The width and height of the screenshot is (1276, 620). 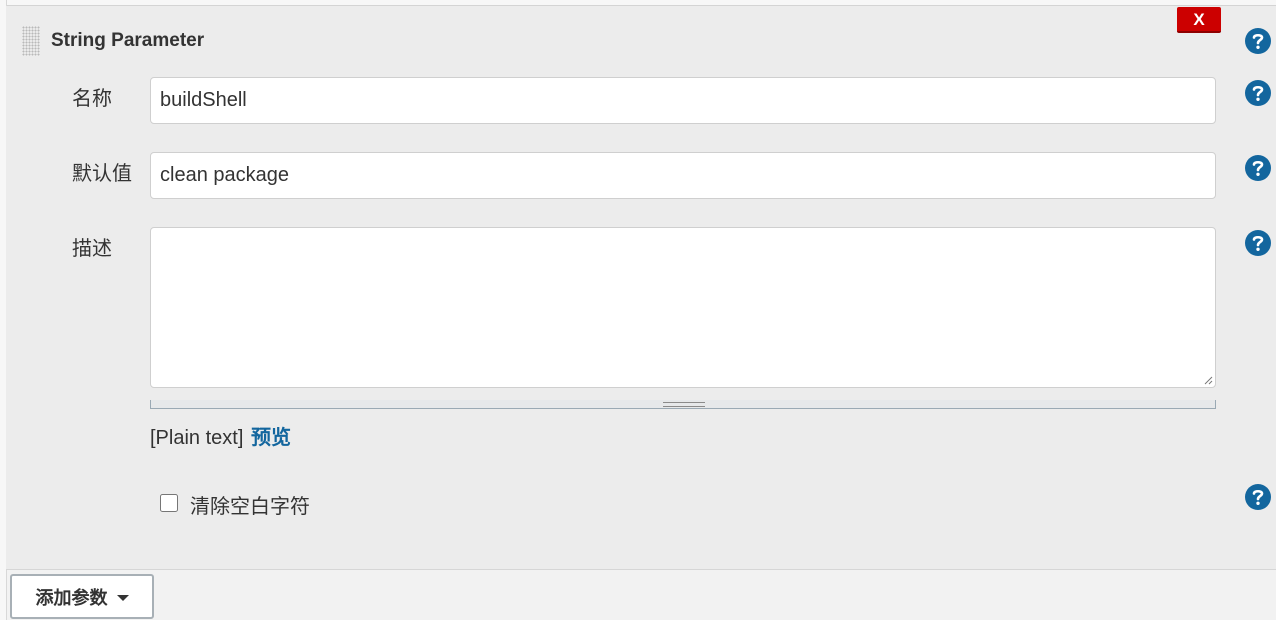 What do you see at coordinates (122, 597) in the screenshot?
I see `caret-down-icon` at bounding box center [122, 597].